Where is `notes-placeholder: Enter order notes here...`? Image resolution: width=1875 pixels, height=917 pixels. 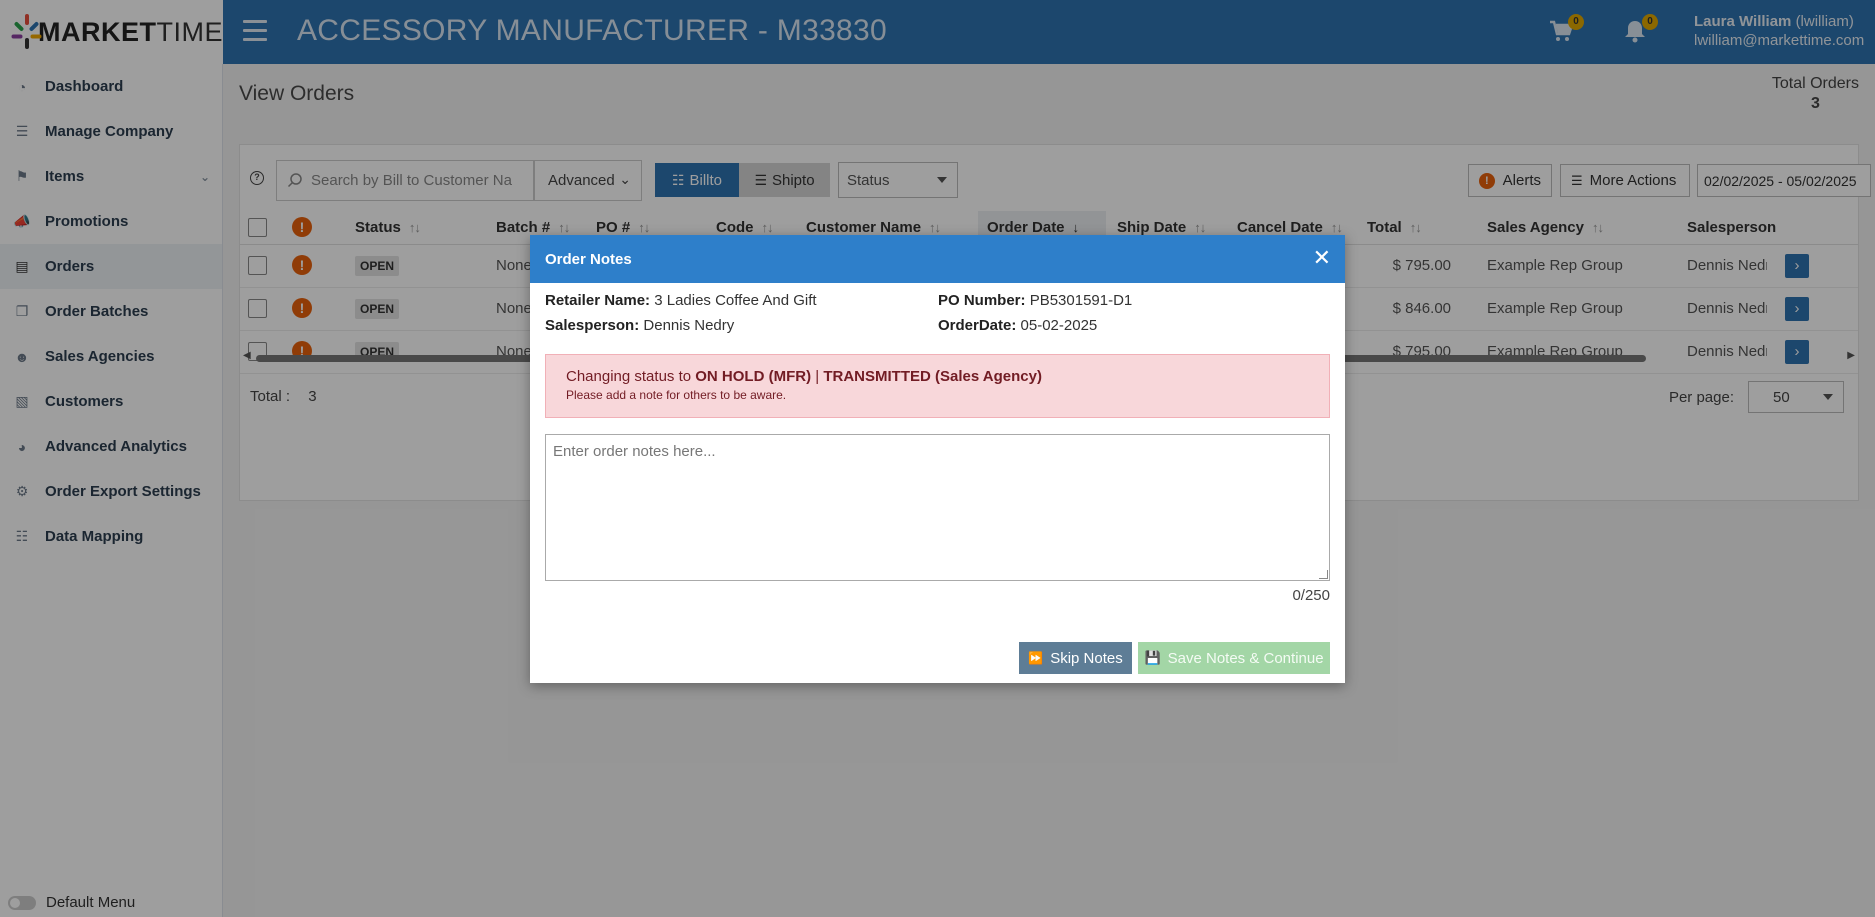
notes-placeholder: Enter order notes here... is located at coordinates (634, 451).